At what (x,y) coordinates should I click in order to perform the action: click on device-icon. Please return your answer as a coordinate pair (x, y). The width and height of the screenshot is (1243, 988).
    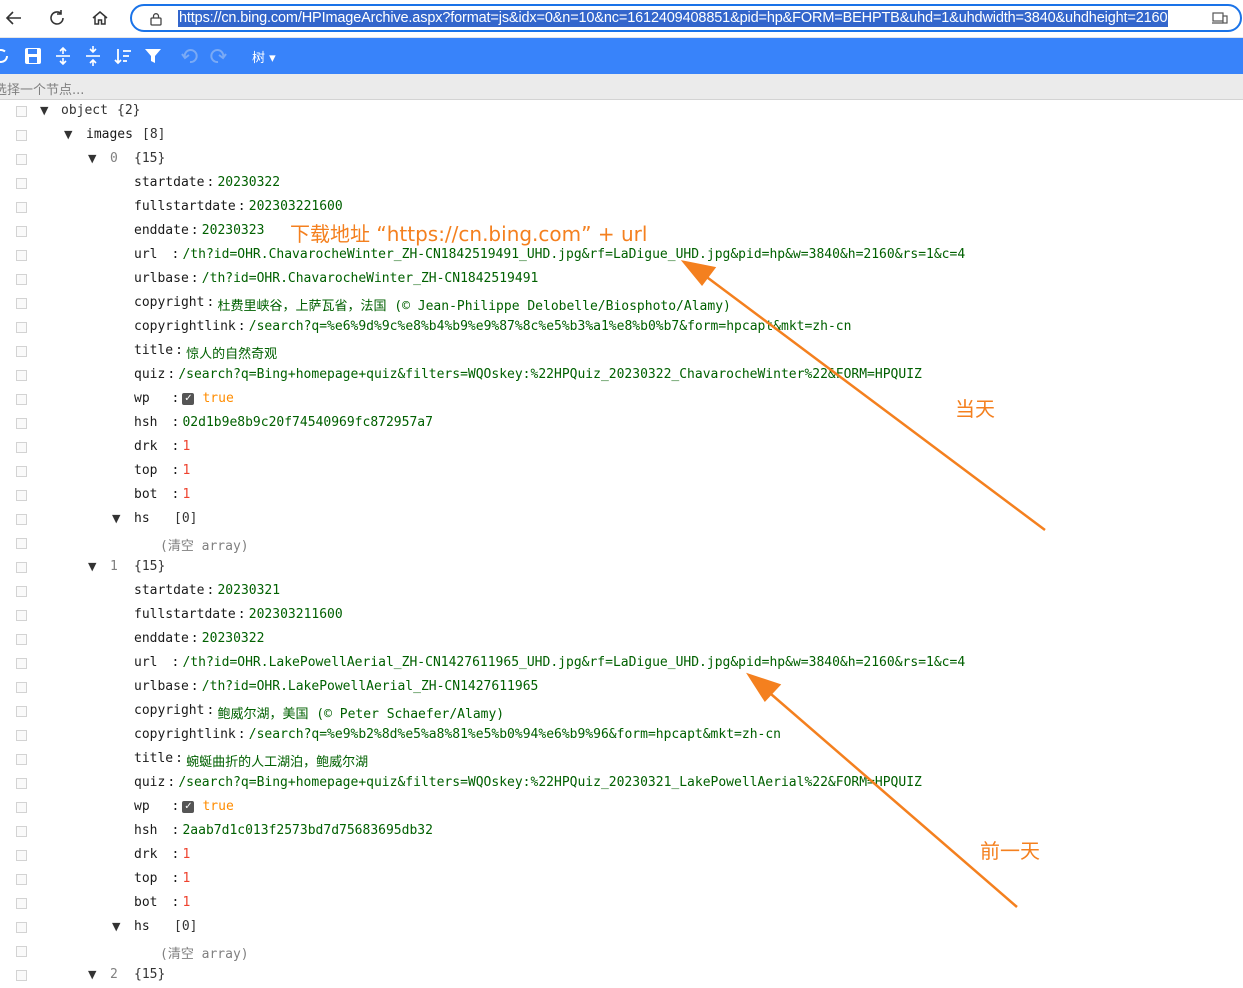
    Looking at the image, I should click on (1220, 20).